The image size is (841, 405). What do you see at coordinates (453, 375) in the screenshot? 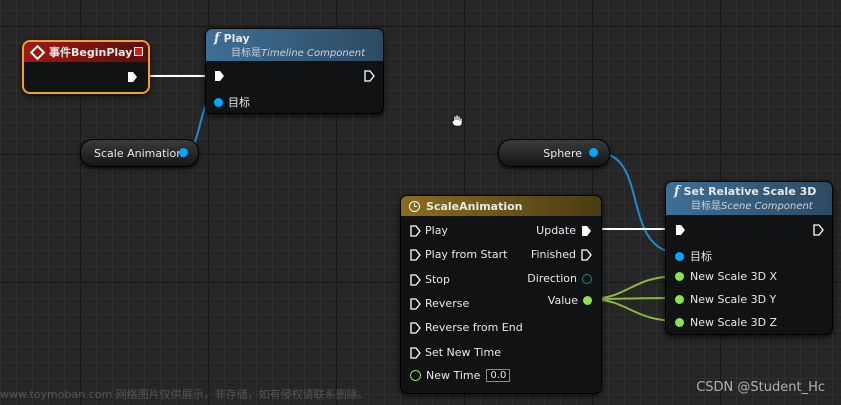
I see `pin-label: New Time` at bounding box center [453, 375].